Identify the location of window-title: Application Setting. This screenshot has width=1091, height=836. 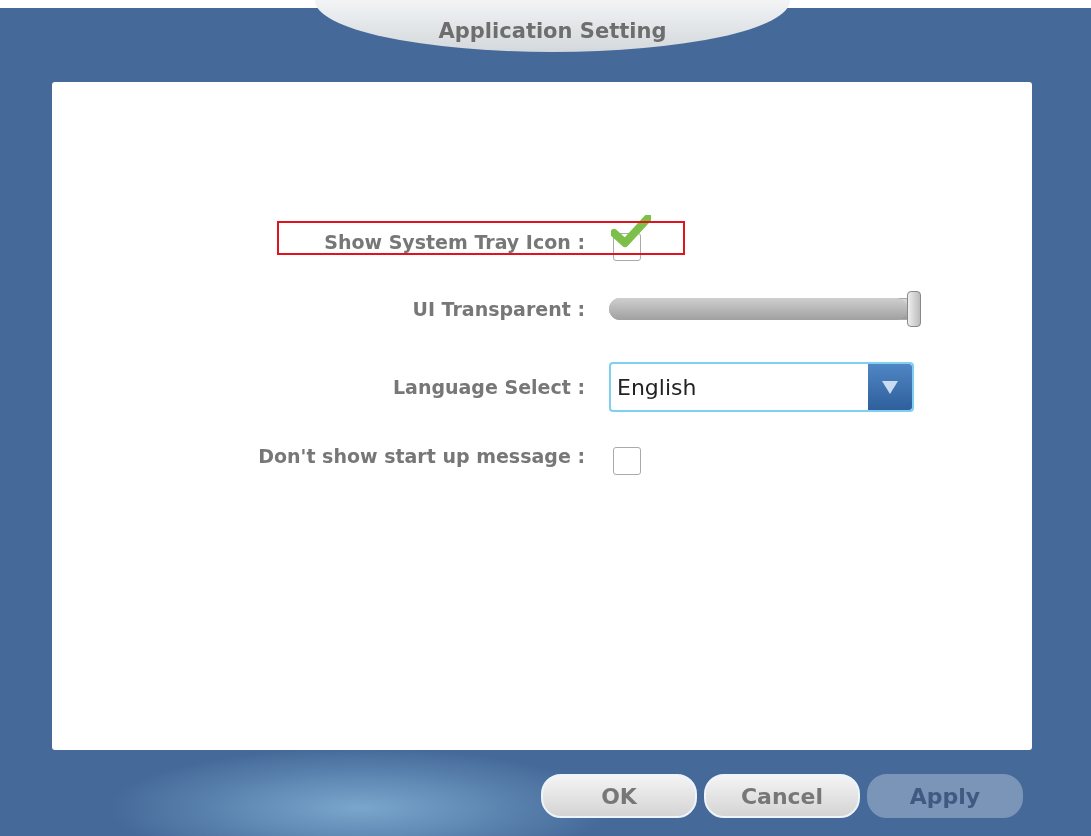
(552, 30).